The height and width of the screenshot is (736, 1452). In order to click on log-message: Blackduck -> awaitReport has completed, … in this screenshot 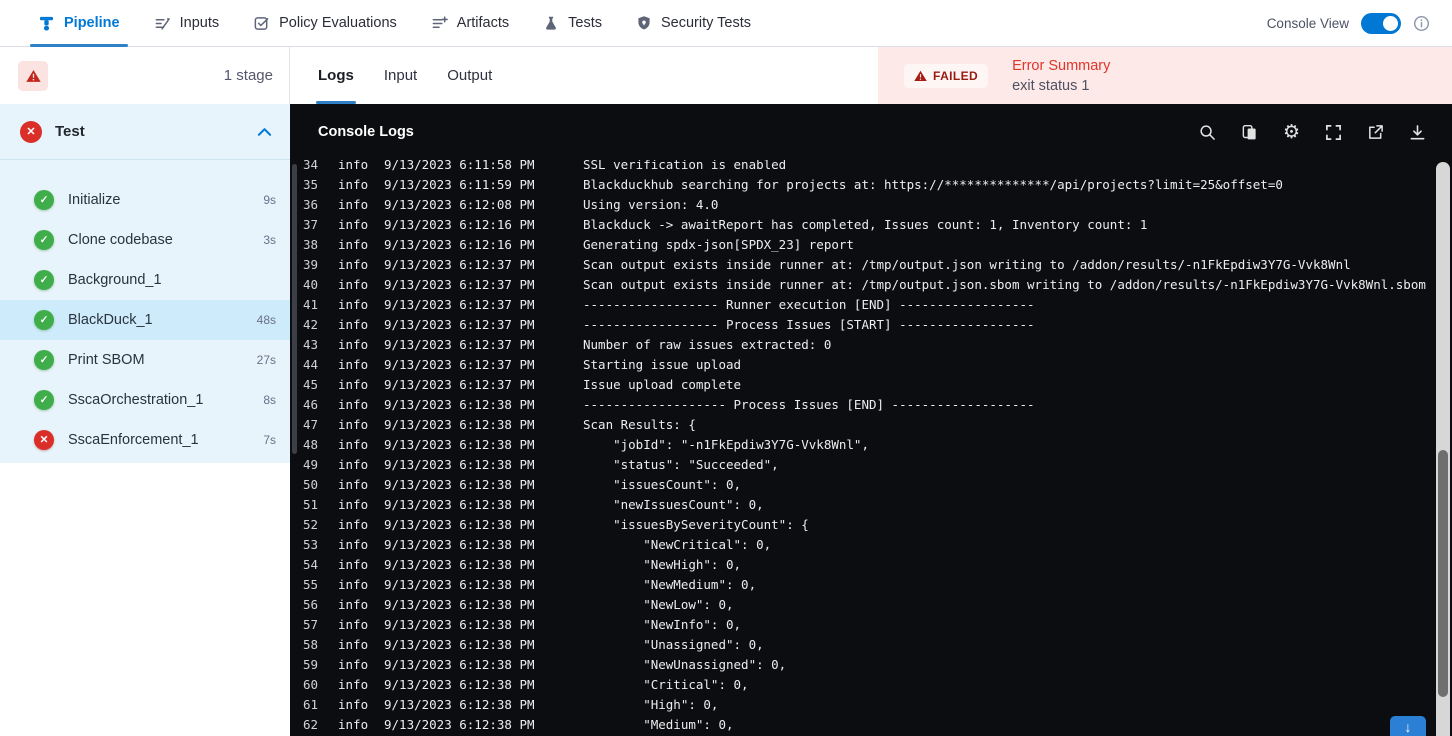, I will do `click(865, 224)`.